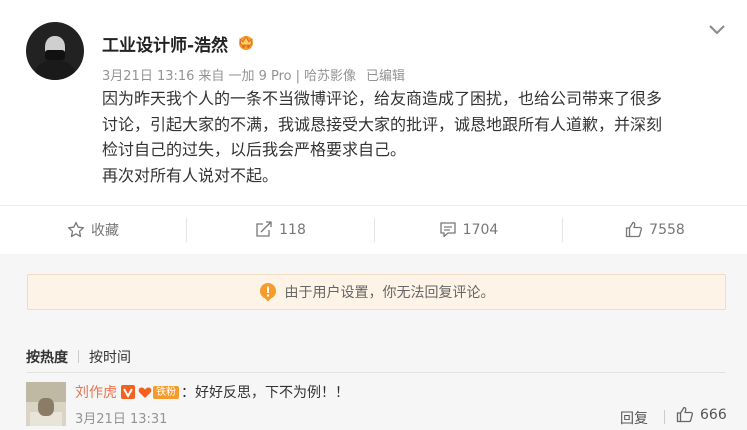 The image size is (747, 430). Describe the element at coordinates (259, 76) in the screenshot. I see `post-device: 一加 9 Pro` at that location.